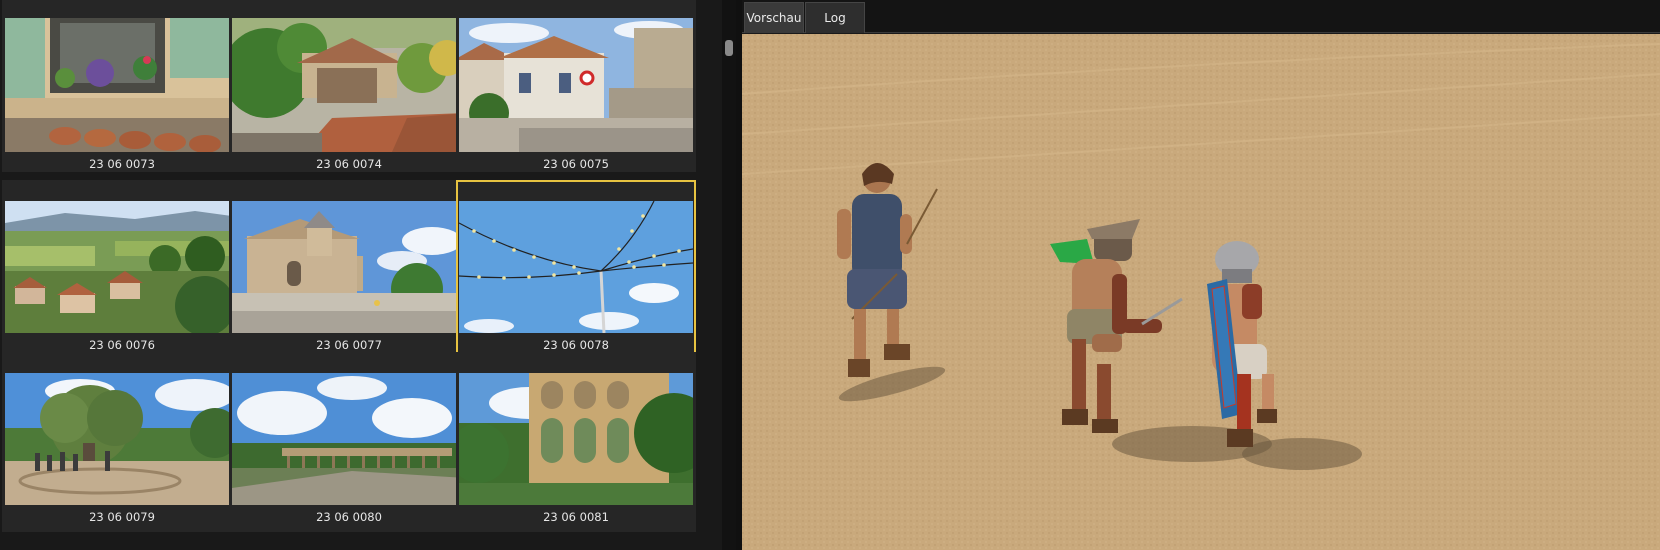 This screenshot has width=1660, height=550. What do you see at coordinates (122, 439) in the screenshot?
I see `olive-tree-thumbnail` at bounding box center [122, 439].